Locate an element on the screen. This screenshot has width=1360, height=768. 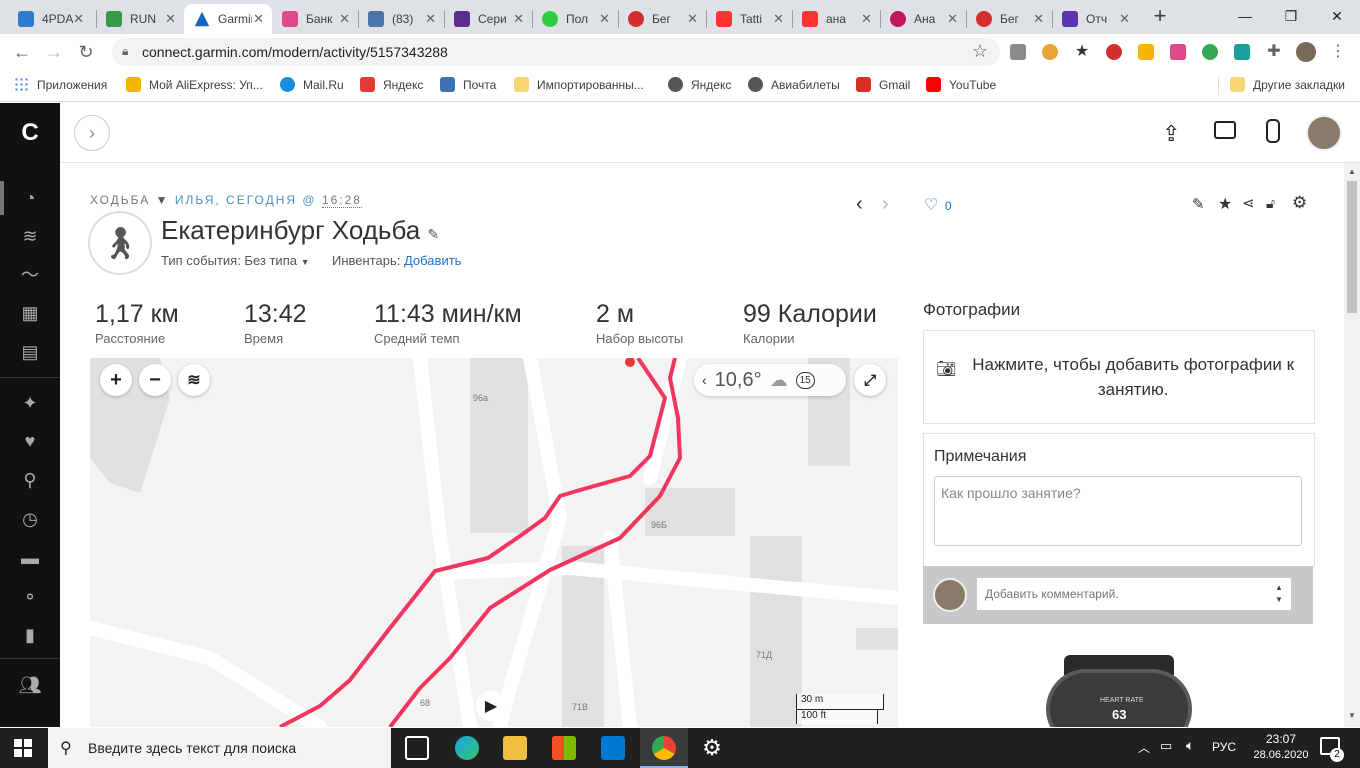
back-icon: ← is located at coordinates (22, 52).